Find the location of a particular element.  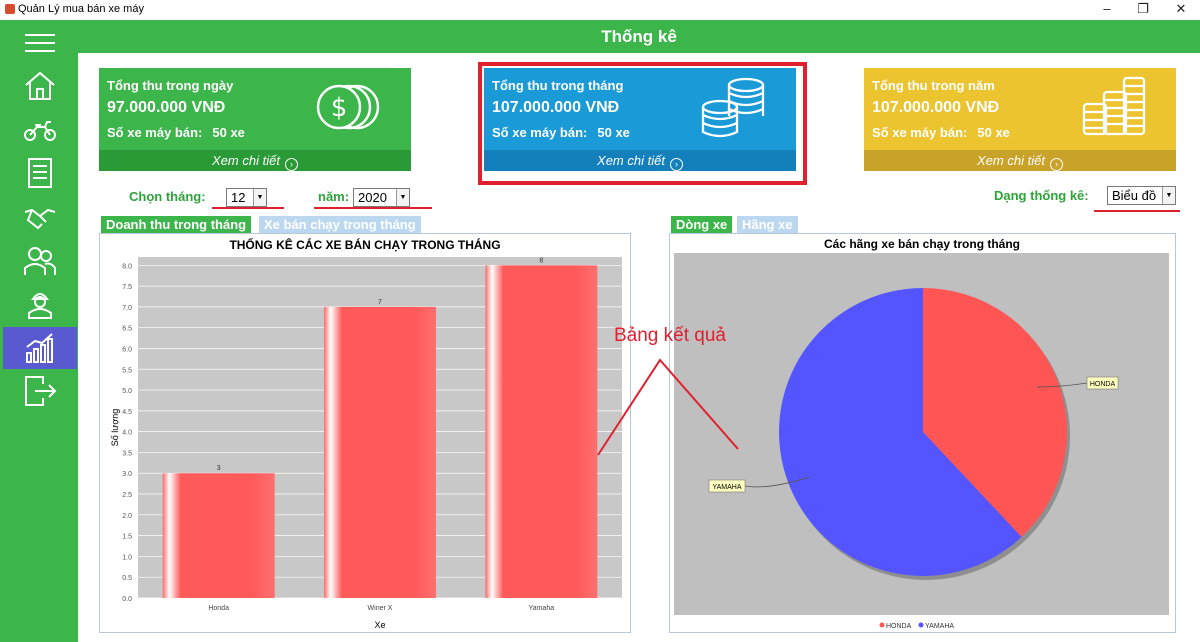

y-tick-label: 0.0 is located at coordinates (127, 599).